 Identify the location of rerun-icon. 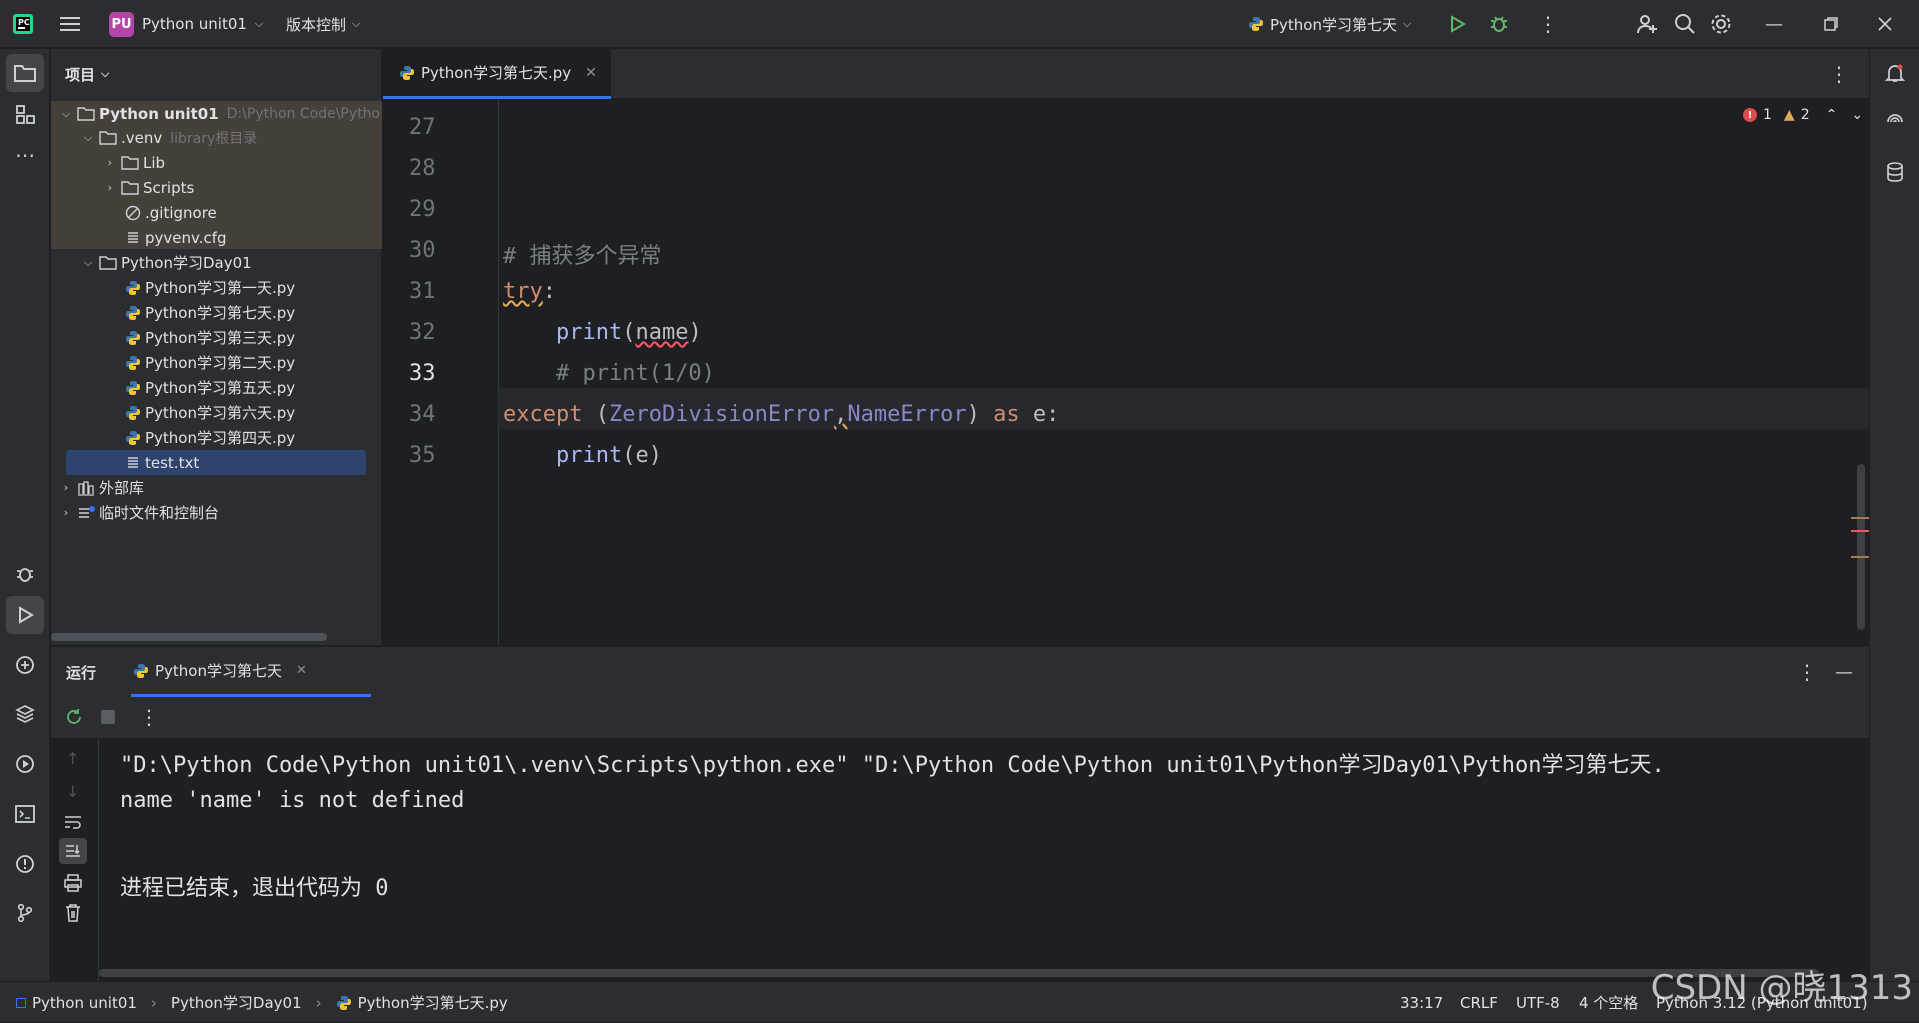
(74, 719).